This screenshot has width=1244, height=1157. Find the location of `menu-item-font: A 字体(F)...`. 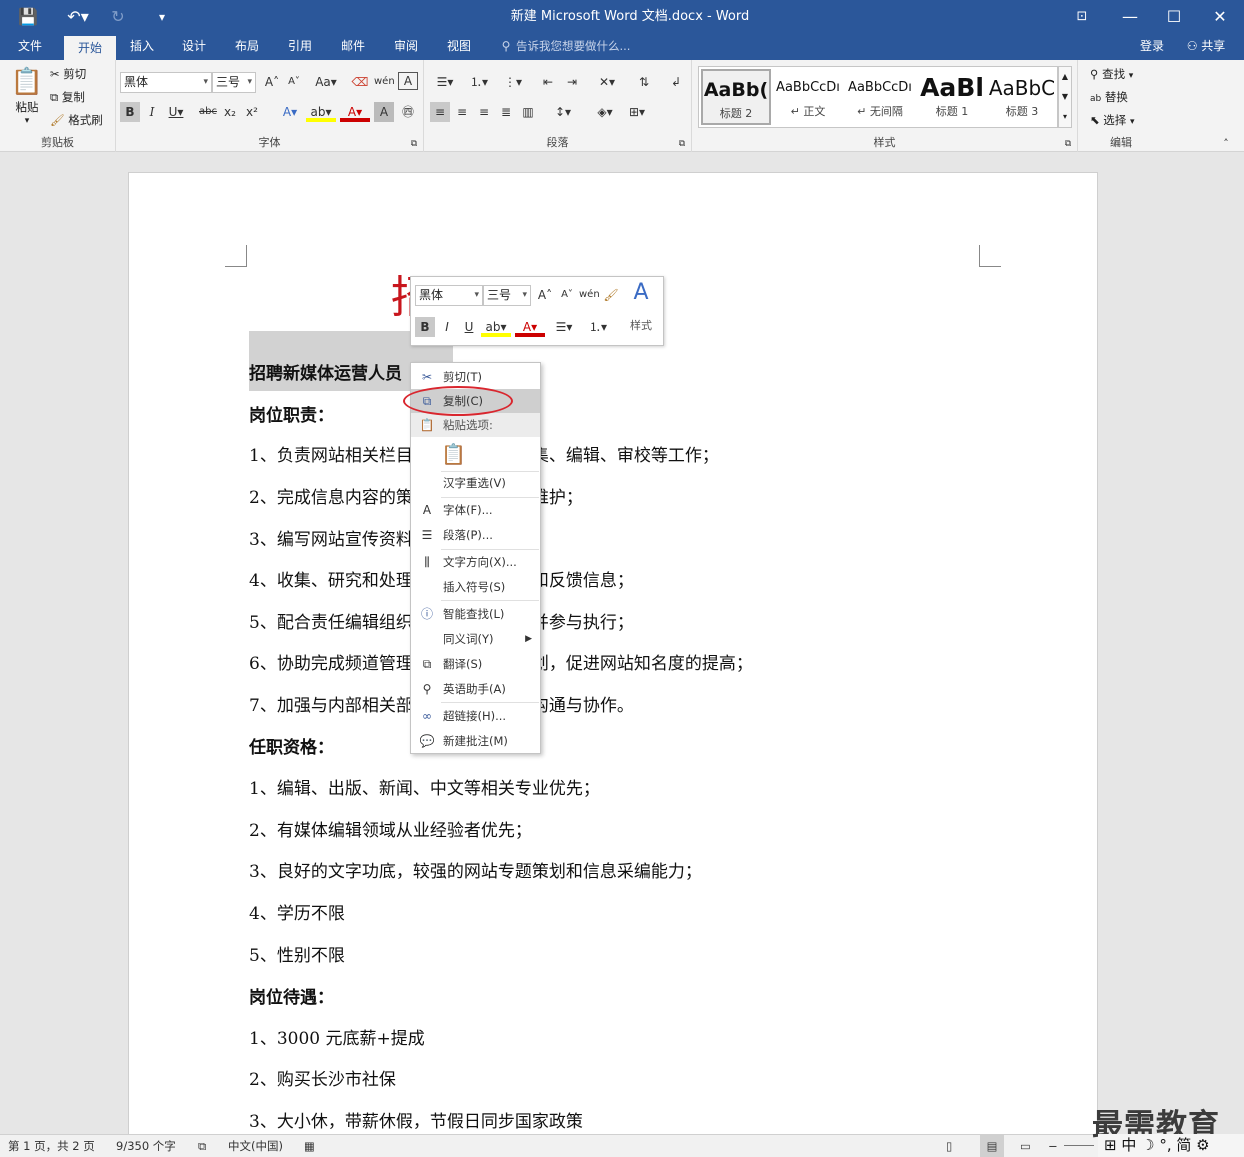

menu-item-font: A 字体(F)... is located at coordinates (475, 510).